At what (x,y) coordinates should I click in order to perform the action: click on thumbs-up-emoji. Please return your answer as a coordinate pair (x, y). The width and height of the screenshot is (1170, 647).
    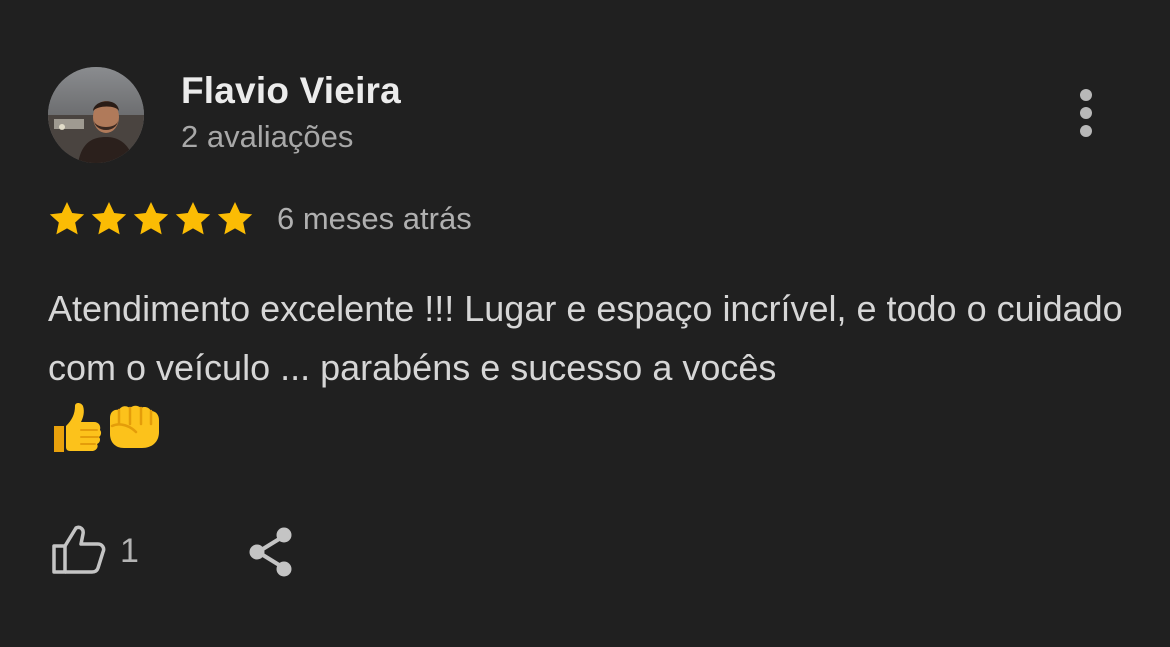
    Looking at the image, I should click on (78, 427).